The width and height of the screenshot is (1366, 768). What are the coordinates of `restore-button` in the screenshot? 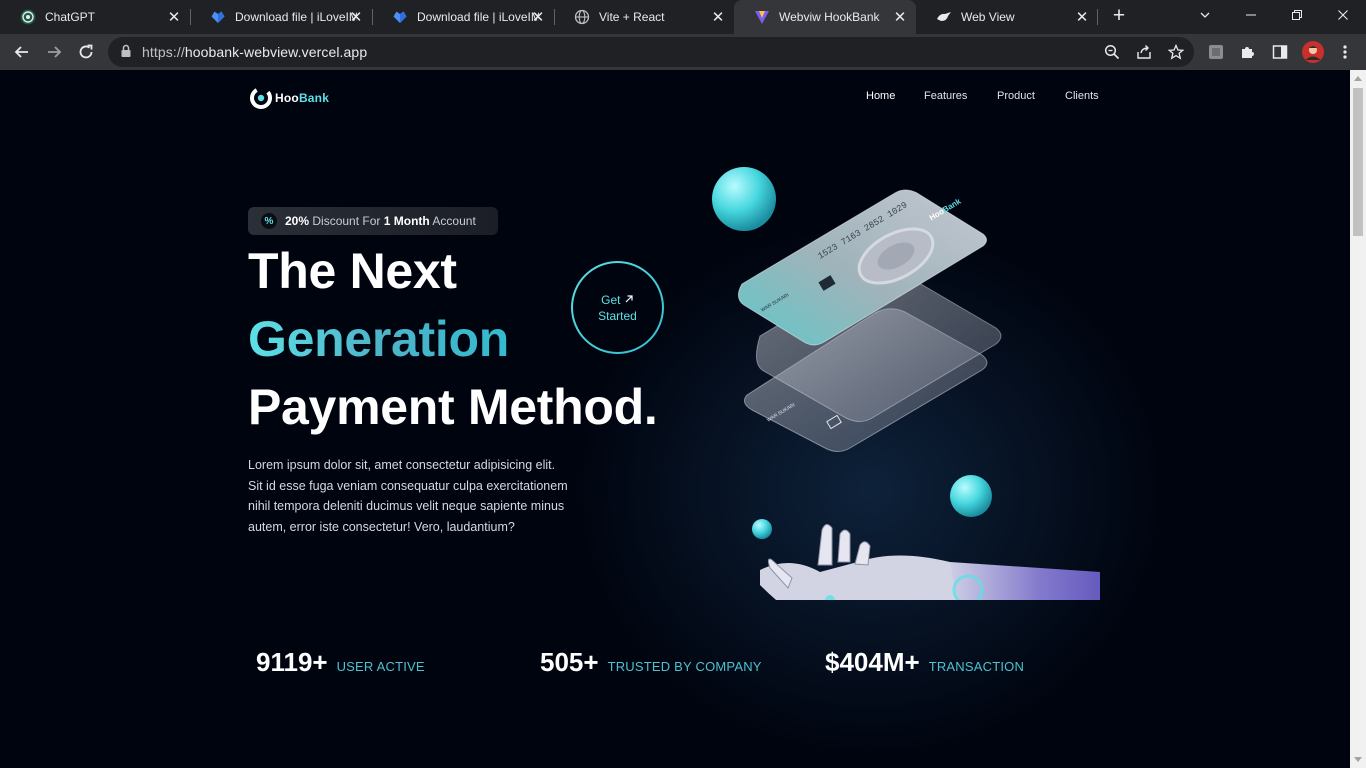 It's located at (1297, 15).